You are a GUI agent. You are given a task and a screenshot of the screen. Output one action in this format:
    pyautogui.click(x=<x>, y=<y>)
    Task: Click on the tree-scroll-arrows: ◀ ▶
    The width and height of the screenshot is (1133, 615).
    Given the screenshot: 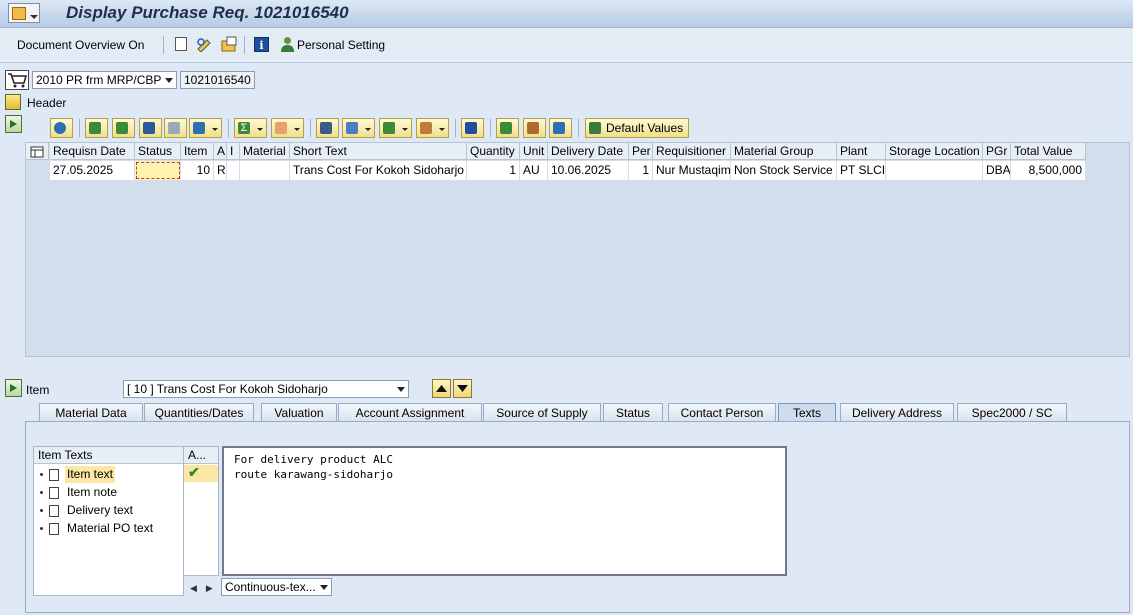 What is the action you would take?
    pyautogui.click(x=202, y=588)
    